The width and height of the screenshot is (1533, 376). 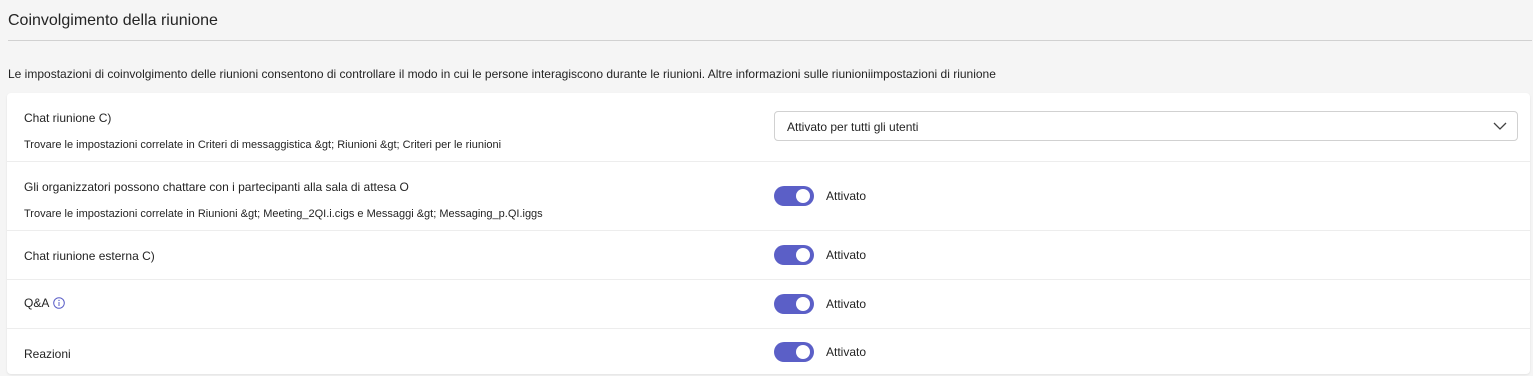 I want to click on setting-label: Chat riunione esterna C), so click(x=89, y=256).